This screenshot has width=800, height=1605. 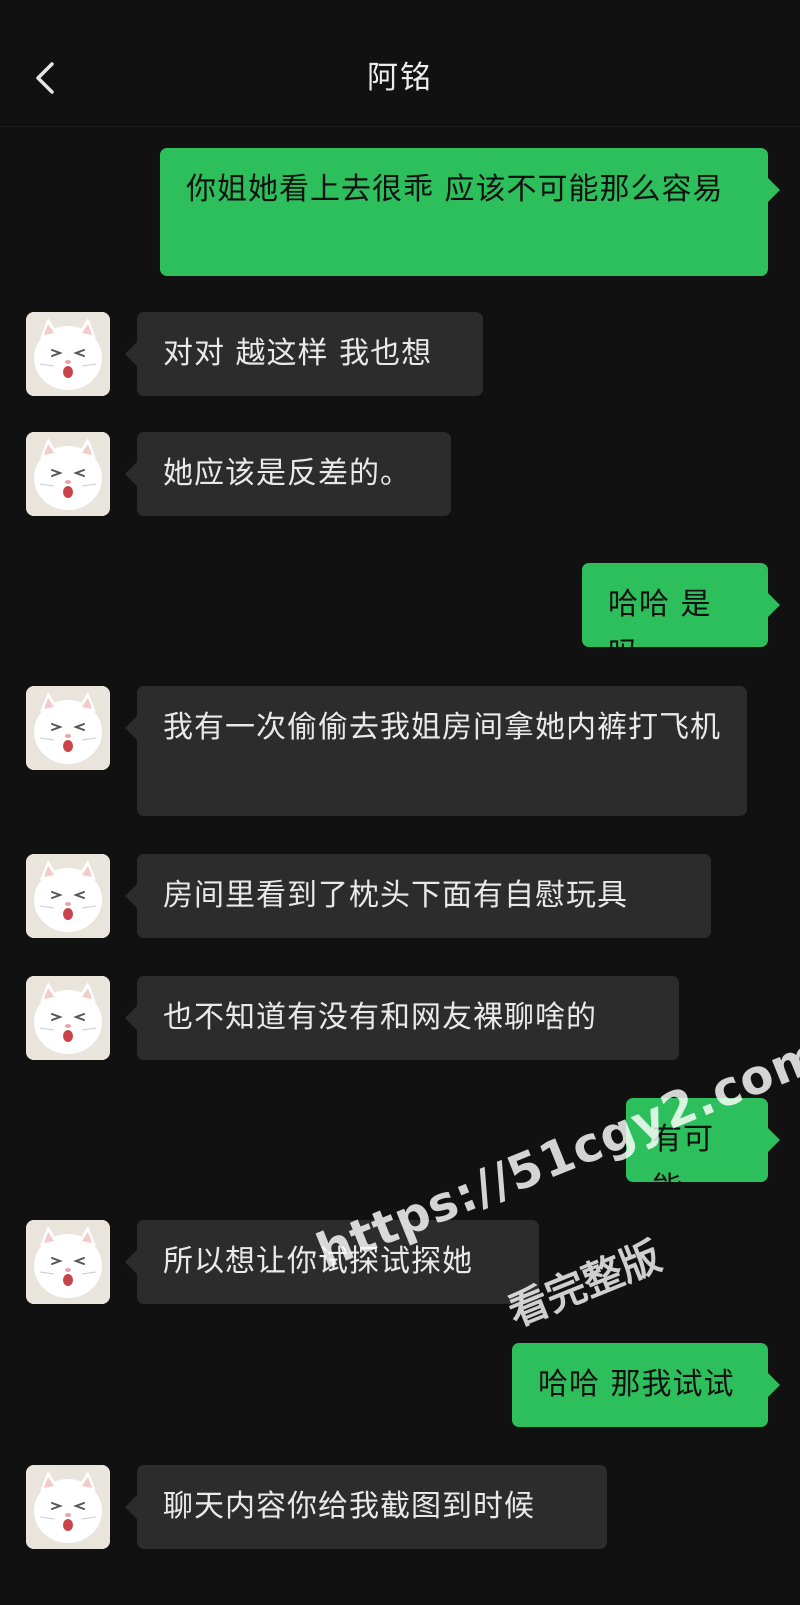 I want to click on message-bubble-outgoing: 哈哈 那我试试, so click(x=646, y=1385).